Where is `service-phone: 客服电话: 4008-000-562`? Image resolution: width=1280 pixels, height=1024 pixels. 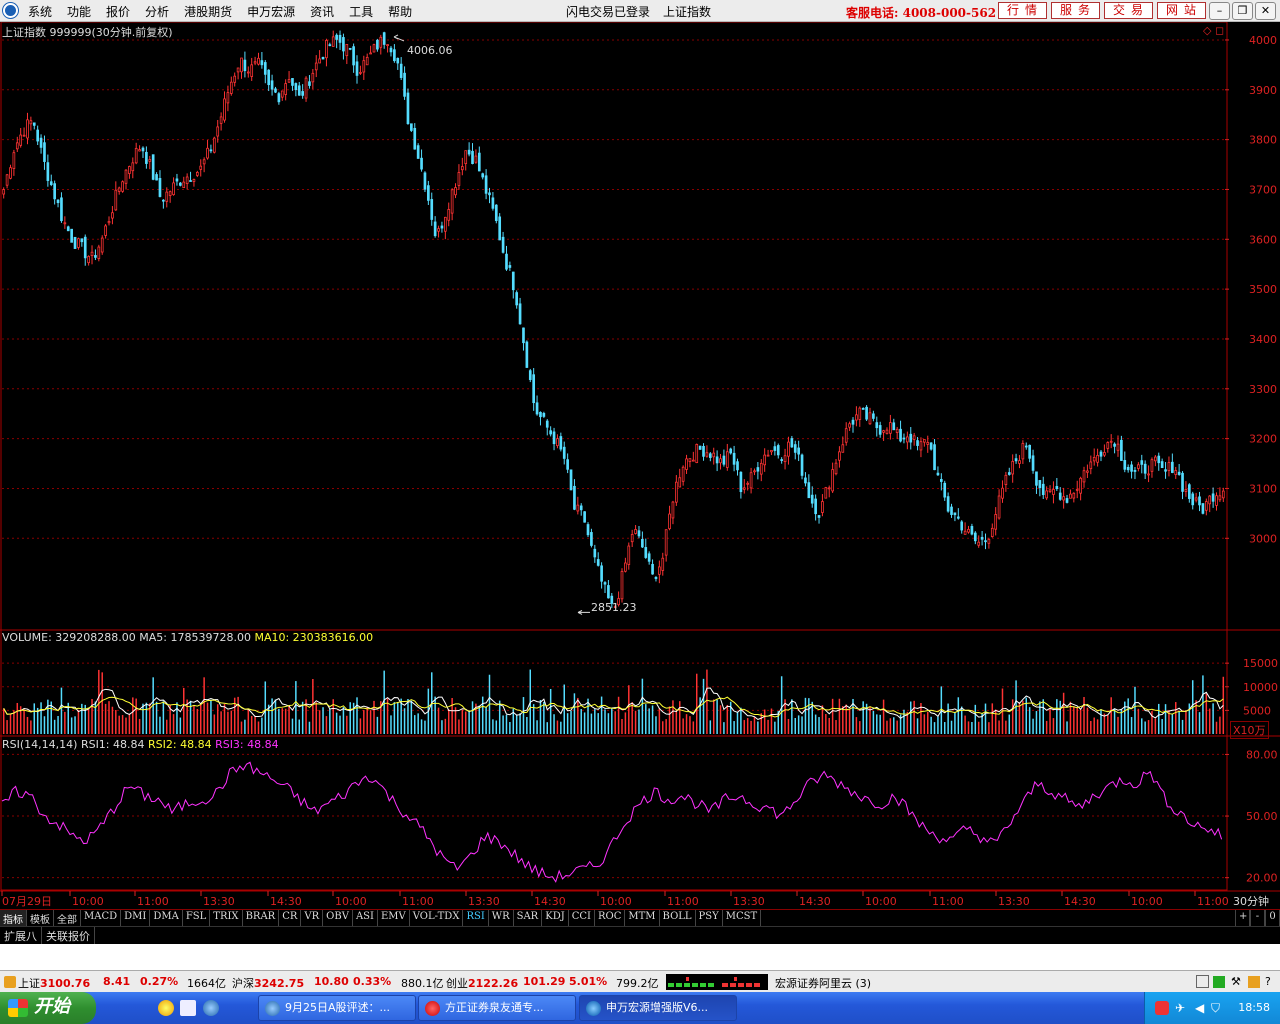
service-phone: 客服电话: 4008-000-562 is located at coordinates (921, 13).